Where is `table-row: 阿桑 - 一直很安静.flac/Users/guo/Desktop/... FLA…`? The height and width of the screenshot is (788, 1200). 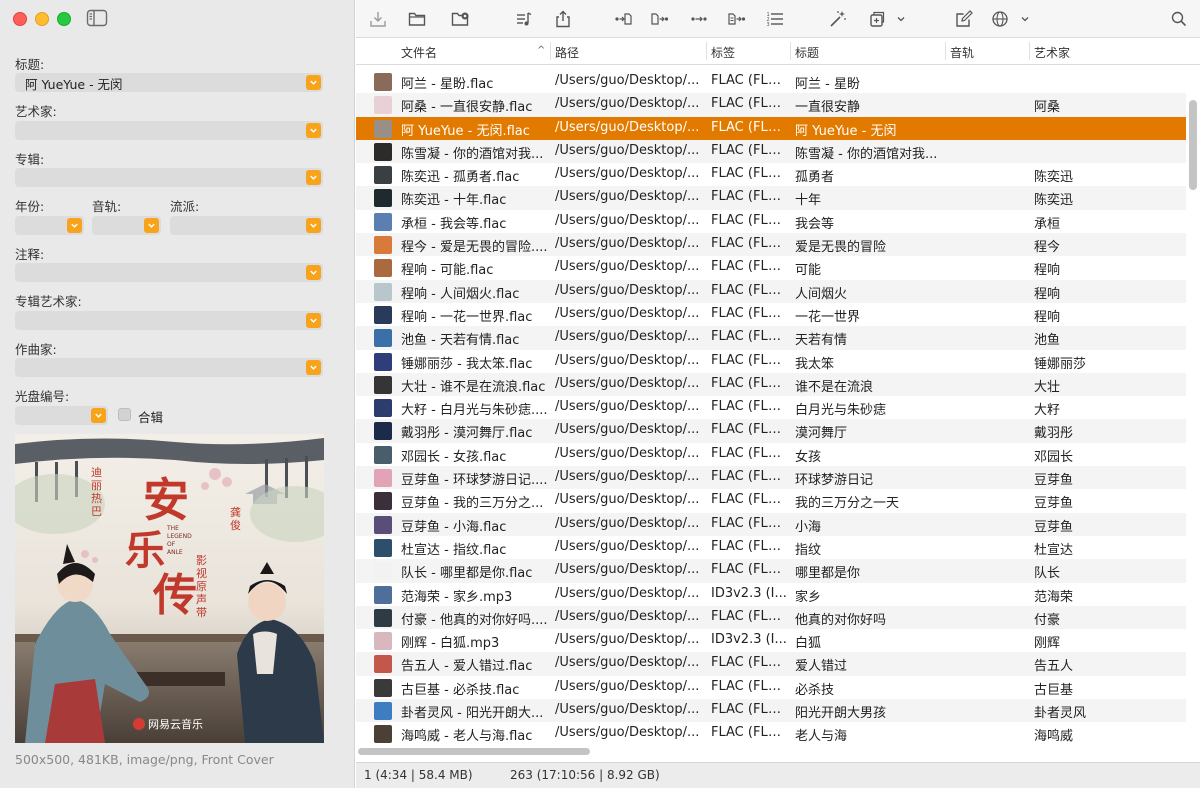 table-row: 阿桑 - 一直很安静.flac/Users/guo/Desktop/... FLA… is located at coordinates (771, 105).